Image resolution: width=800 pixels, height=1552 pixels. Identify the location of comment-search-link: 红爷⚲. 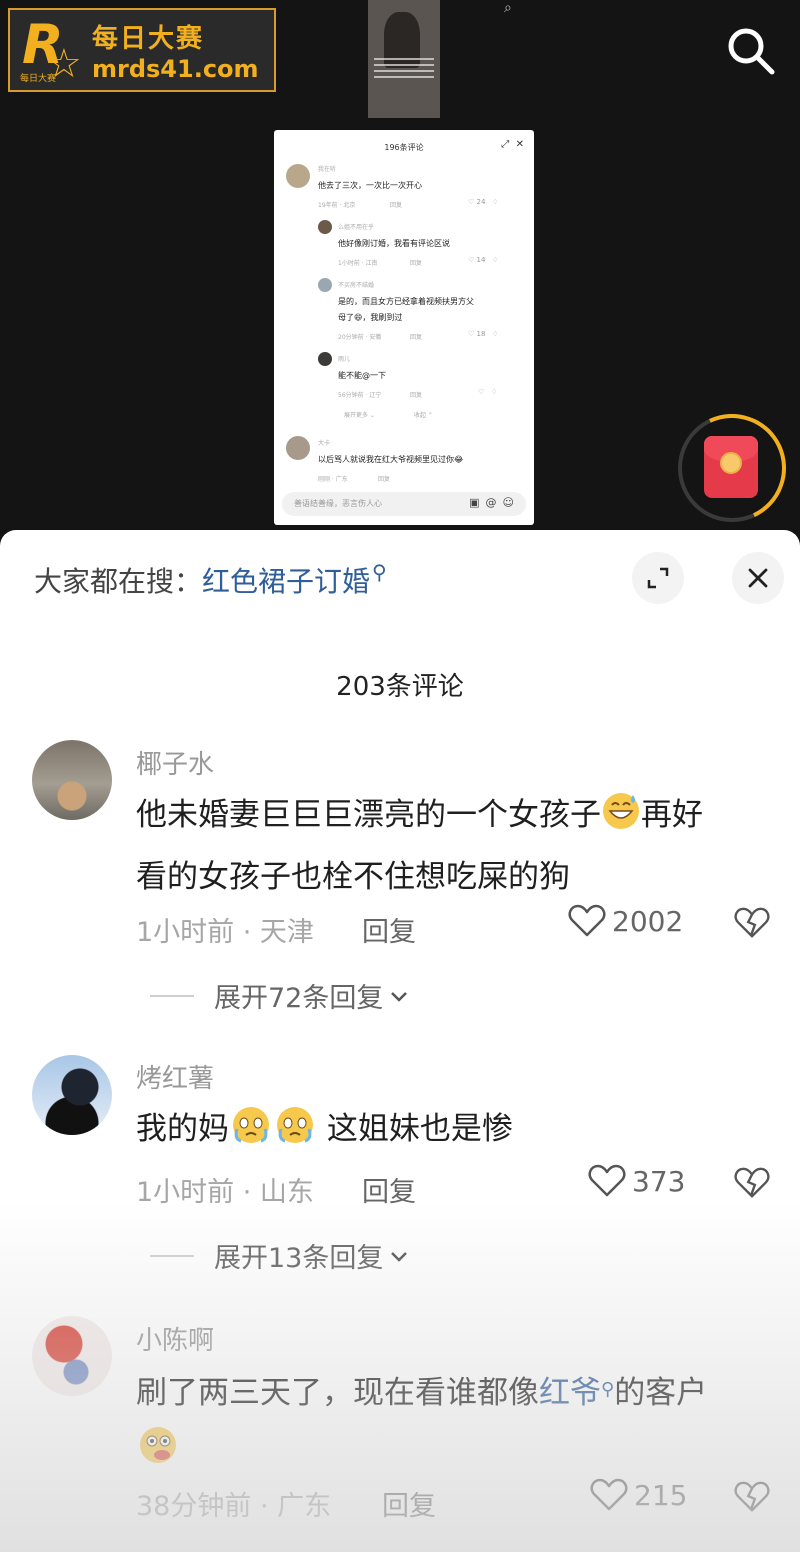
(576, 1393).